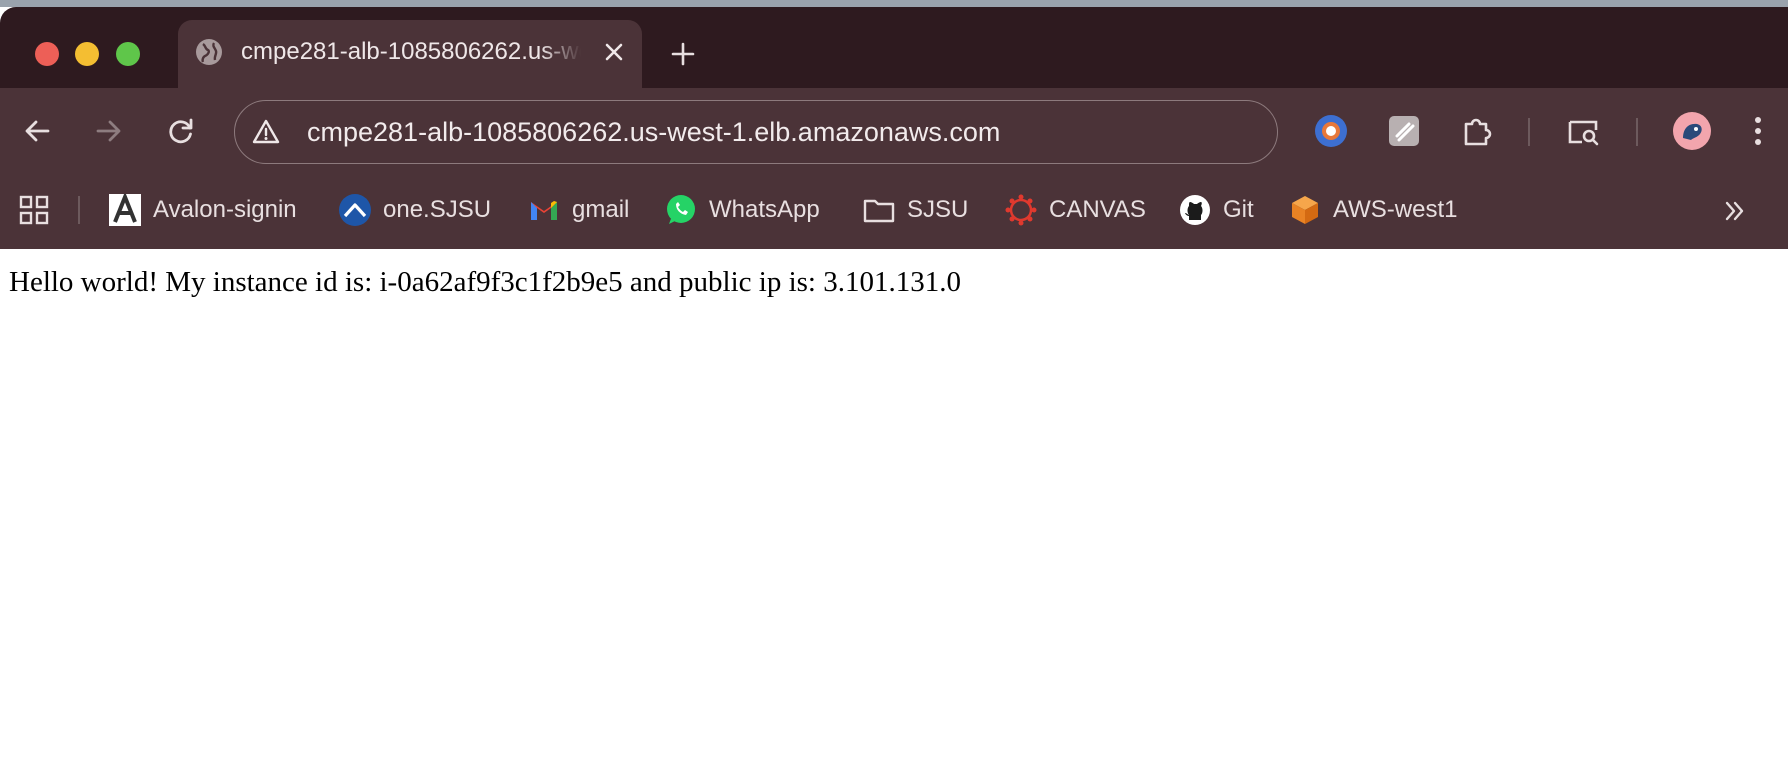 The image size is (1788, 774). I want to click on bookmark-label: Avalon-signin, so click(225, 209).